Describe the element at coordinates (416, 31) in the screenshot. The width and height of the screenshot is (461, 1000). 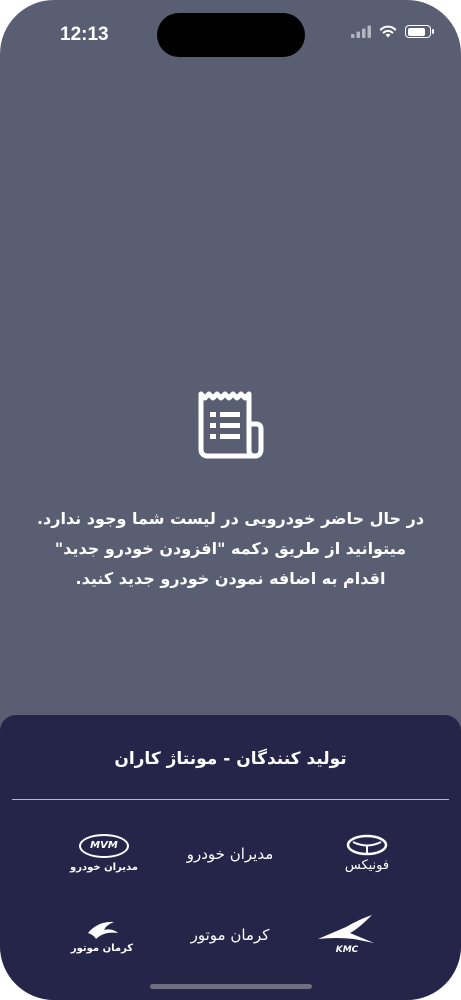
I see `battery-level` at that location.